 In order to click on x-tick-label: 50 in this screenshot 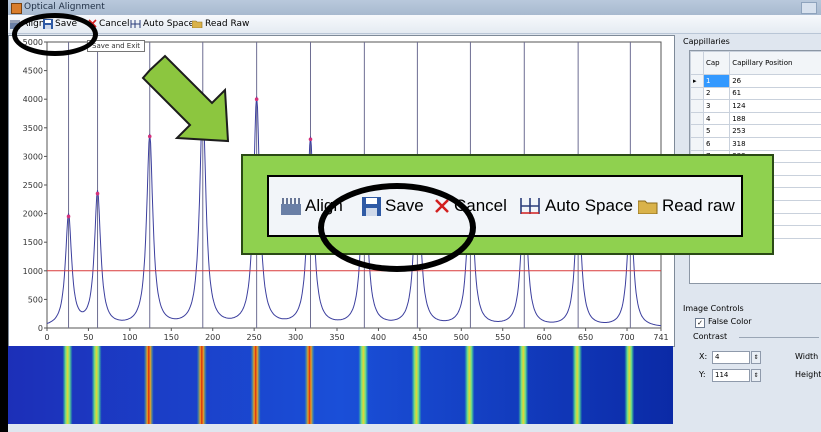, I will do `click(88, 337)`.